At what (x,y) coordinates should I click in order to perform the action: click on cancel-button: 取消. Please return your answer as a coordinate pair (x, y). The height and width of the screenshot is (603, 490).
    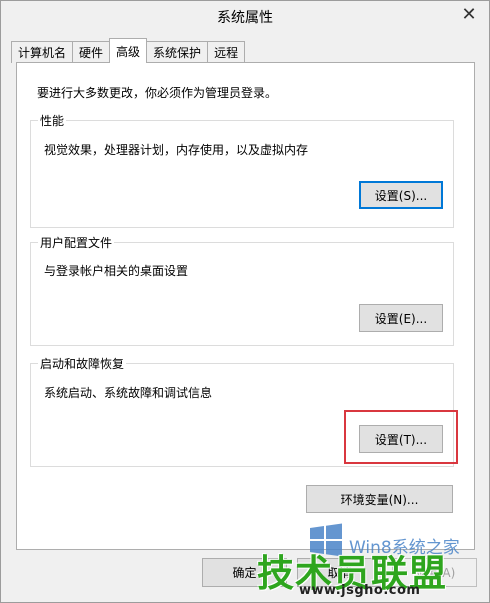
    Looking at the image, I should click on (339, 572).